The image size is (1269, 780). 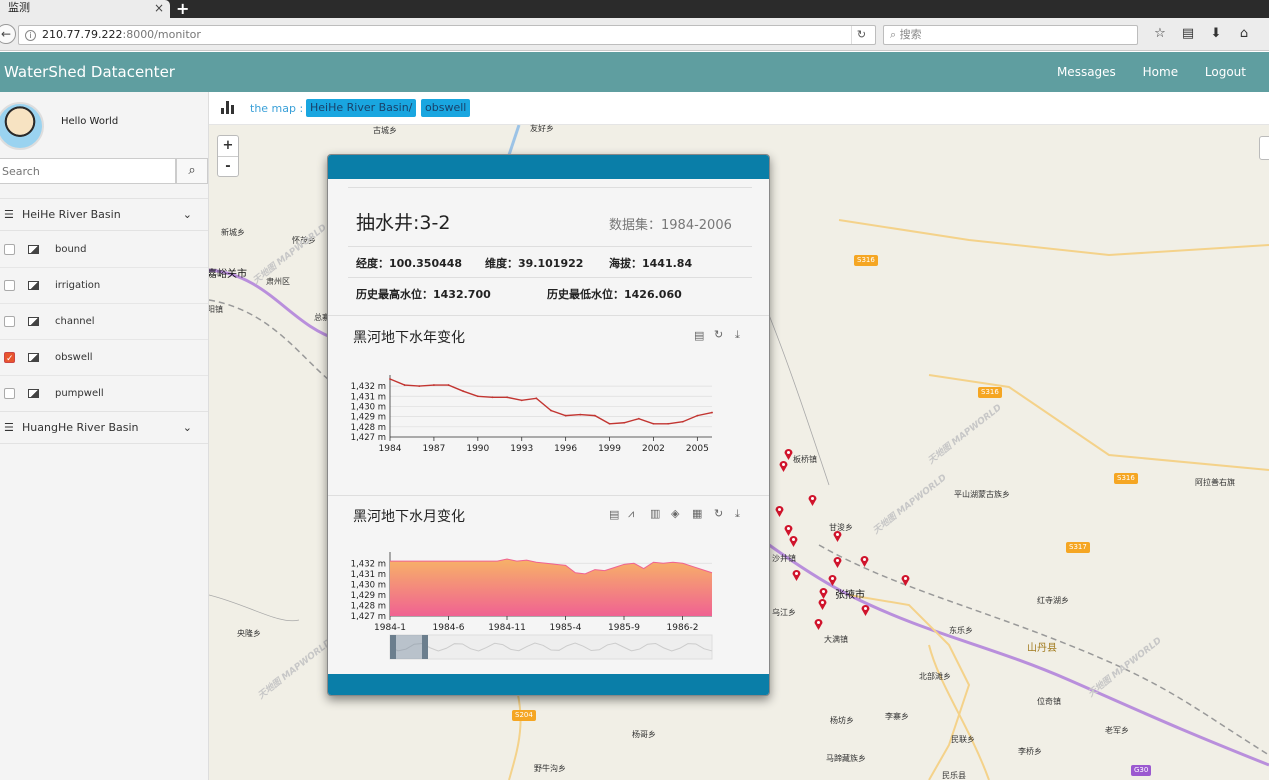 What do you see at coordinates (278, 281) in the screenshot?
I see `place-label: 肃州区` at bounding box center [278, 281].